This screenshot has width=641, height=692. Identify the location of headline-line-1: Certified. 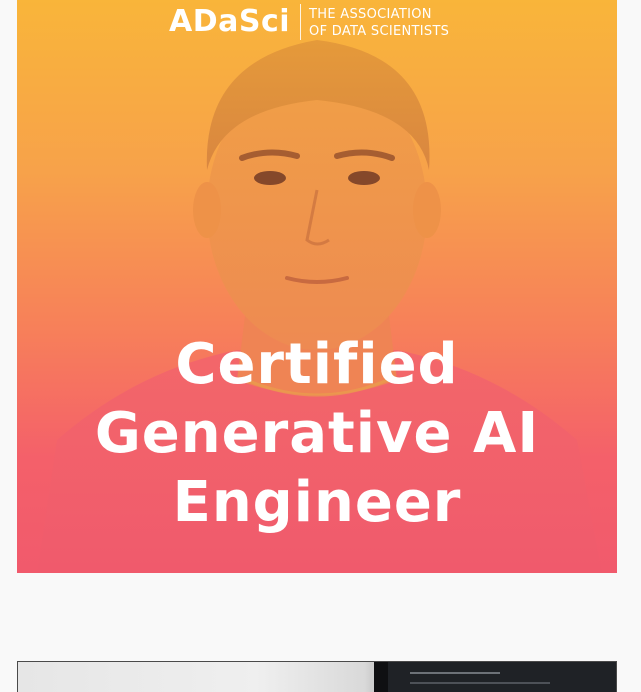
(317, 364).